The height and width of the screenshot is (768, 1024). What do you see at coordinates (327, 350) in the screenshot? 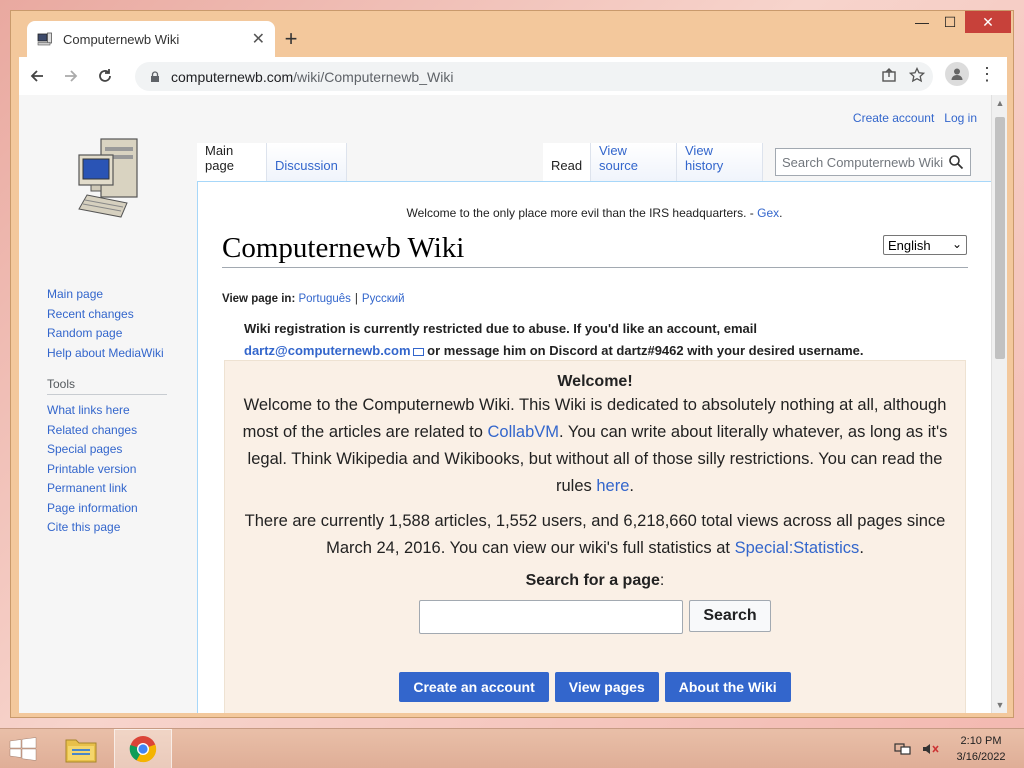
I see `email-link: dartz@computernewb.com` at bounding box center [327, 350].